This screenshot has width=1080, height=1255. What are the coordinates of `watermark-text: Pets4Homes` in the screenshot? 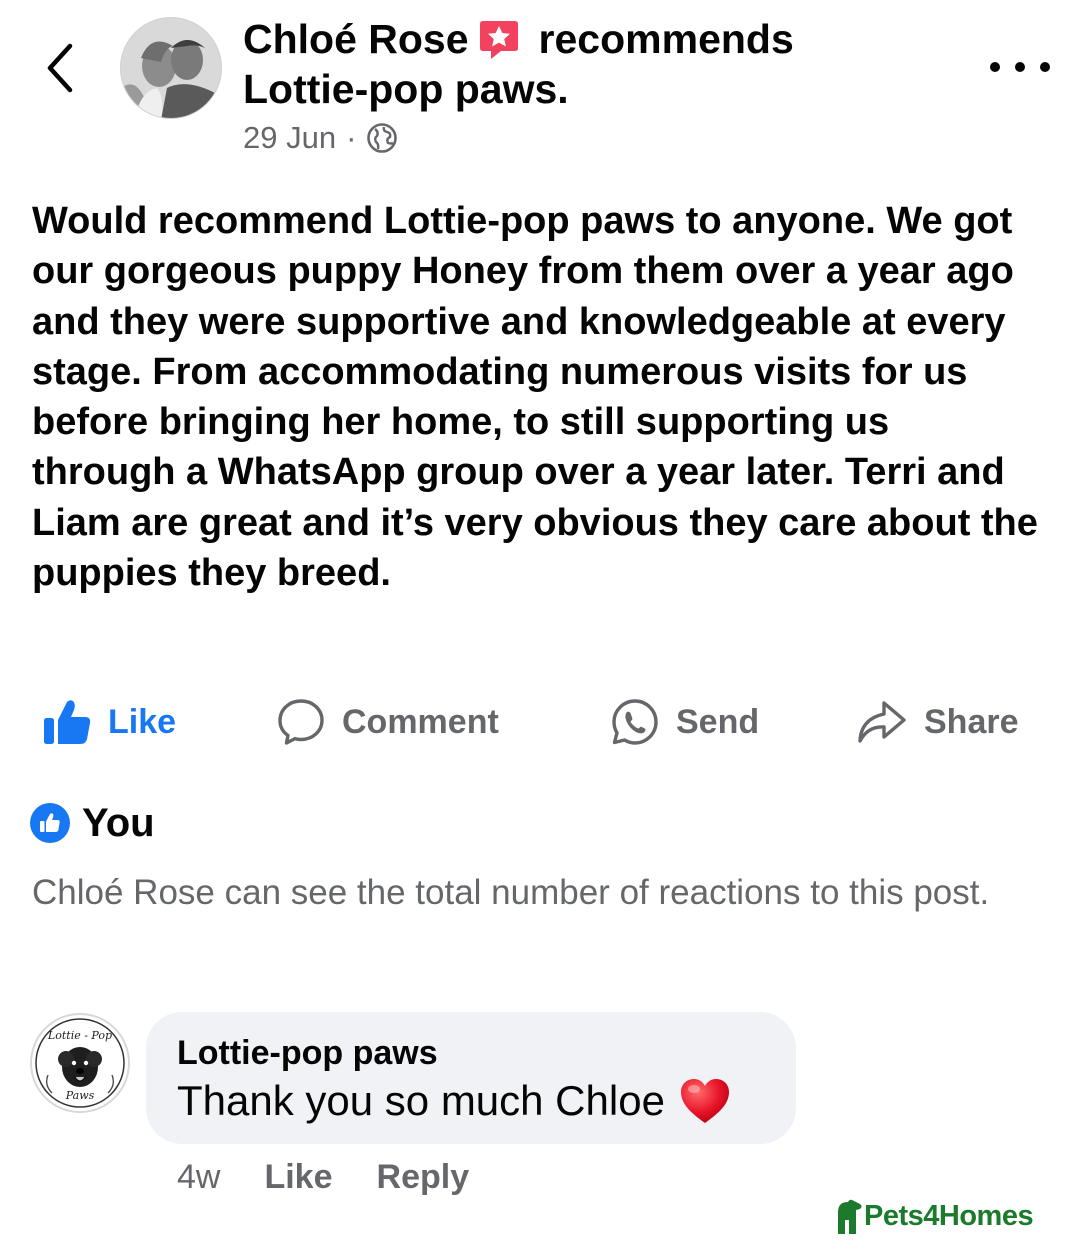 It's located at (949, 1215).